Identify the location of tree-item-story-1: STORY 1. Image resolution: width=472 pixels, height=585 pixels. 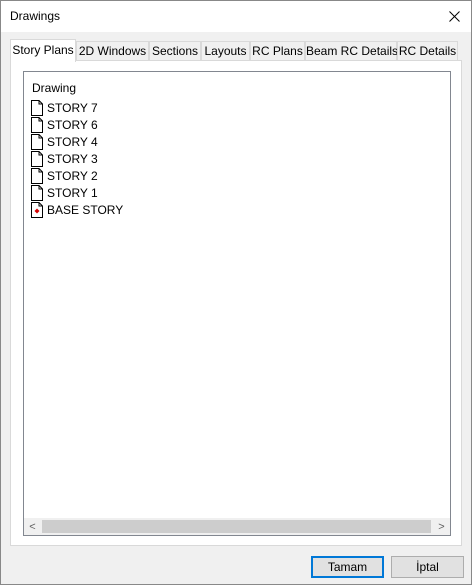
(64, 192).